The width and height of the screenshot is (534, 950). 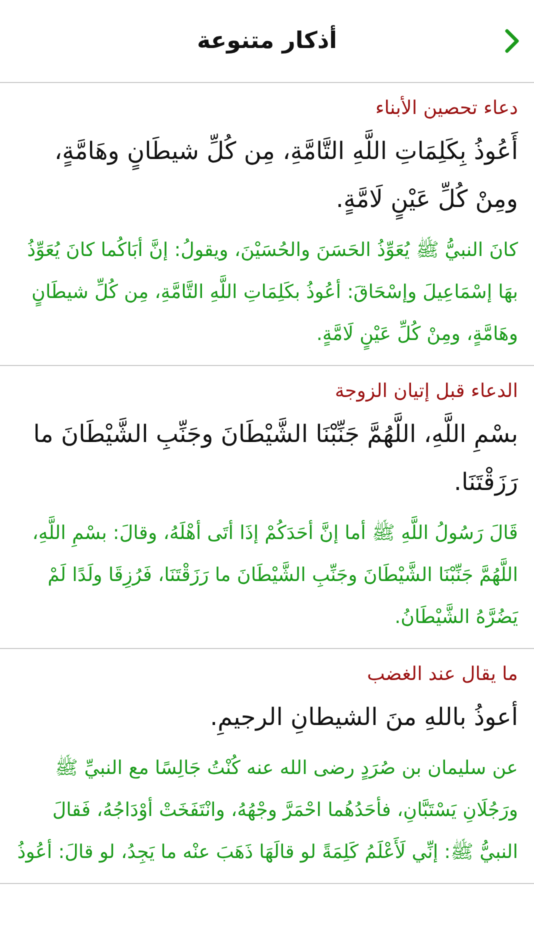 I want to click on dua-text: أَعُوذُ بِكَلِمَاتِ اللَّهِ التَّامَّةِ، مِن كُلِّ شيطَانٍ وهَامَّةٍ، ومِنْ كُلِّ عَيْنٍ لَامَّةٍ., so click(x=267, y=175).